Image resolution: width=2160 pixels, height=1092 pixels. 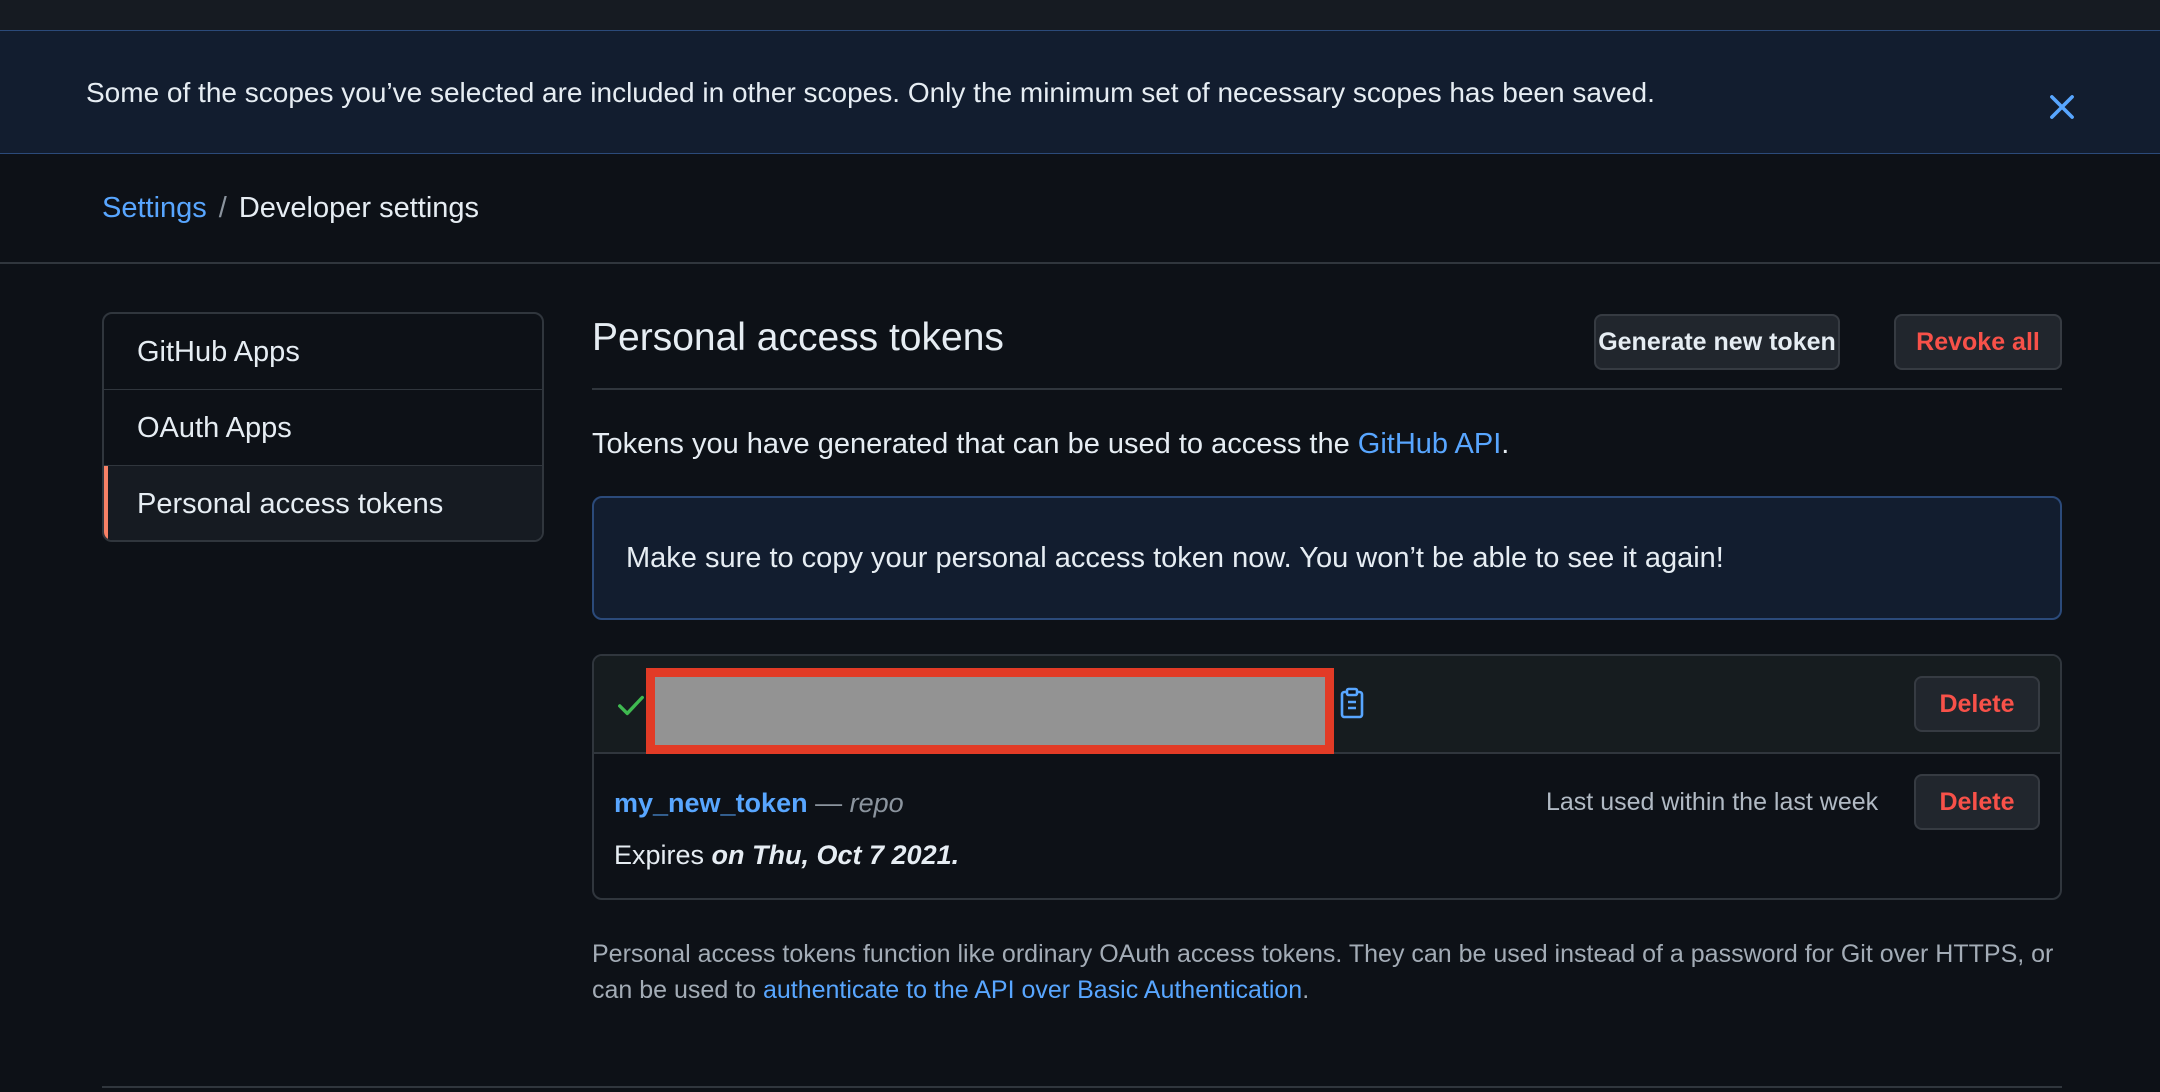 I want to click on bottom-divider, so click(x=1082, y=1087).